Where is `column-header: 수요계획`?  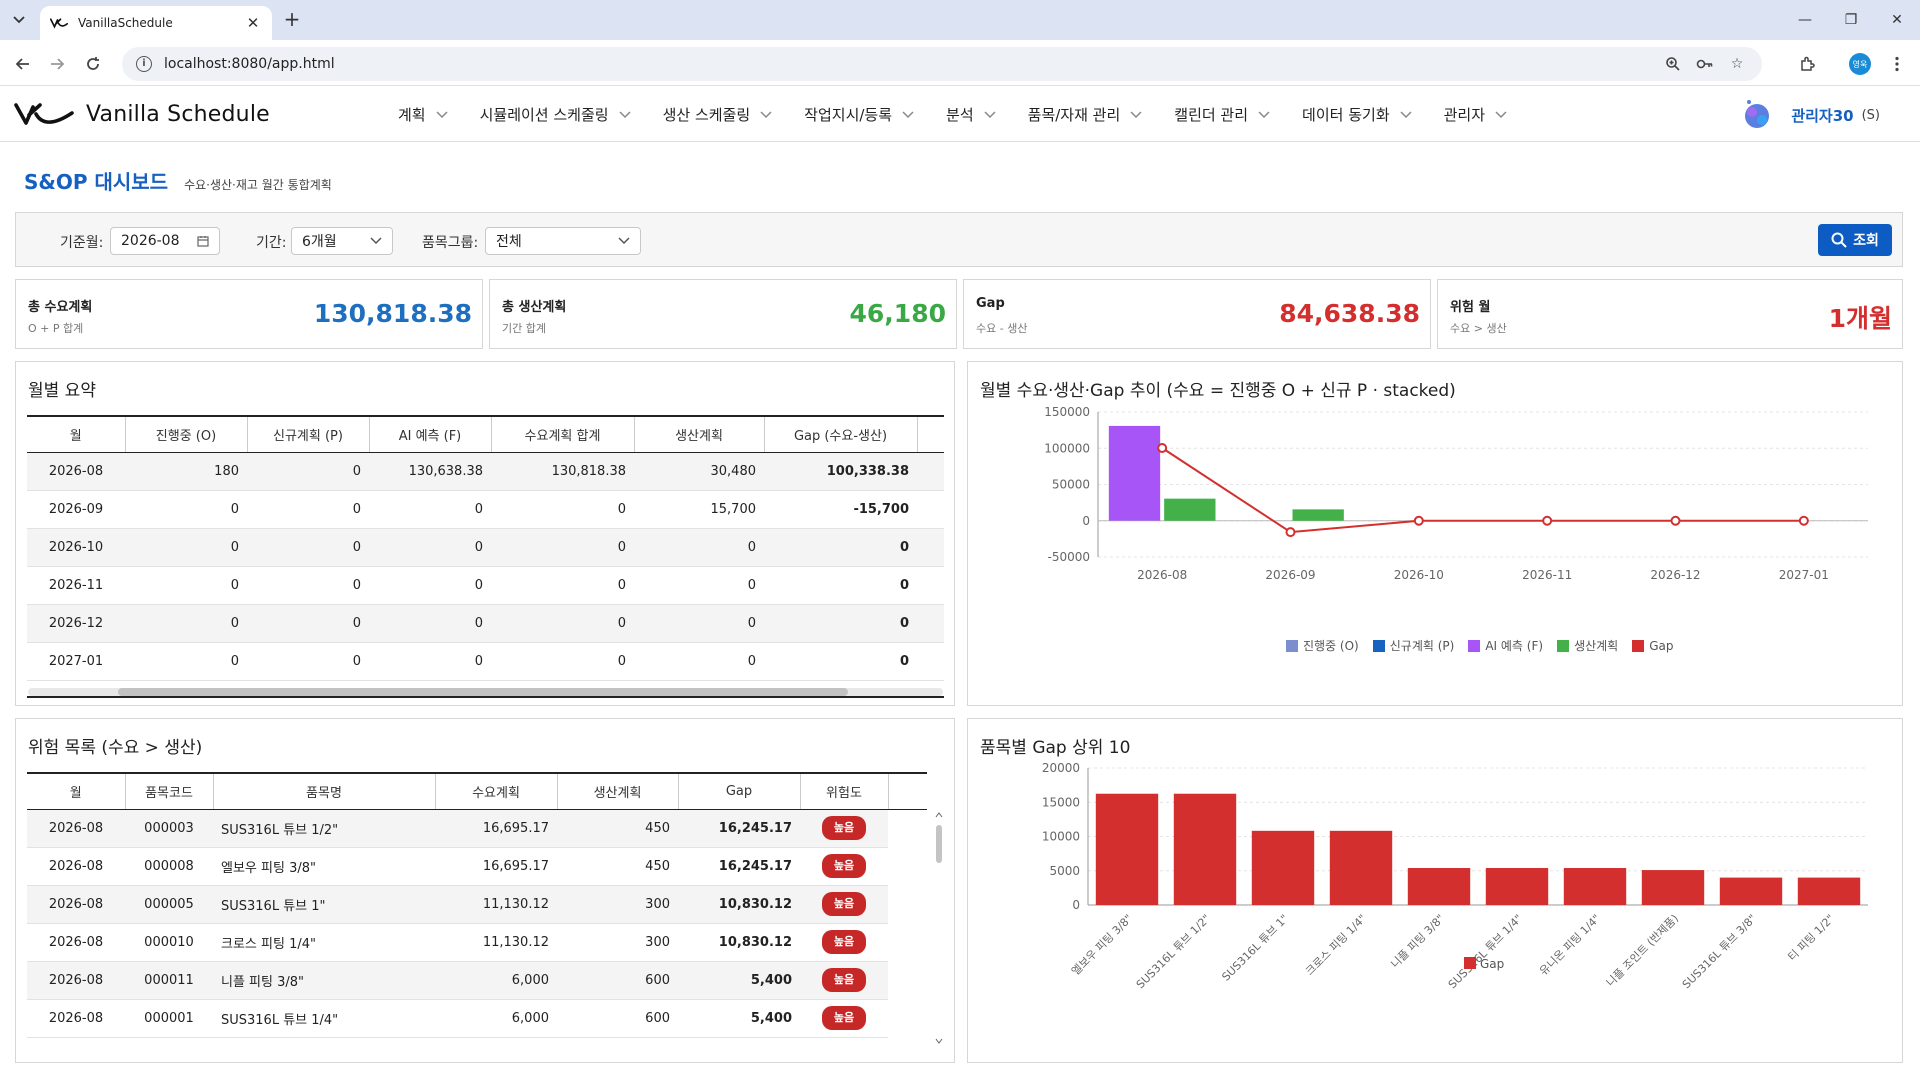
column-header: 수요계획 is located at coordinates (496, 791).